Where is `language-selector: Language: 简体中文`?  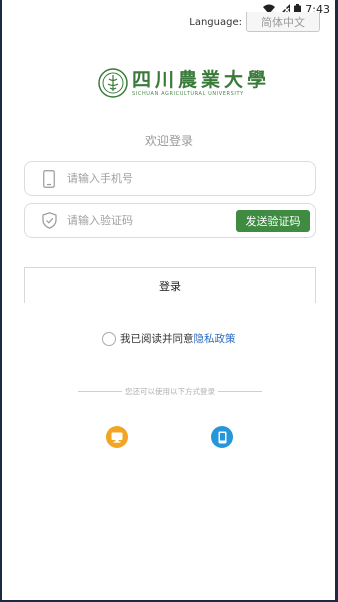 language-selector: Language: 简体中文 is located at coordinates (254, 22).